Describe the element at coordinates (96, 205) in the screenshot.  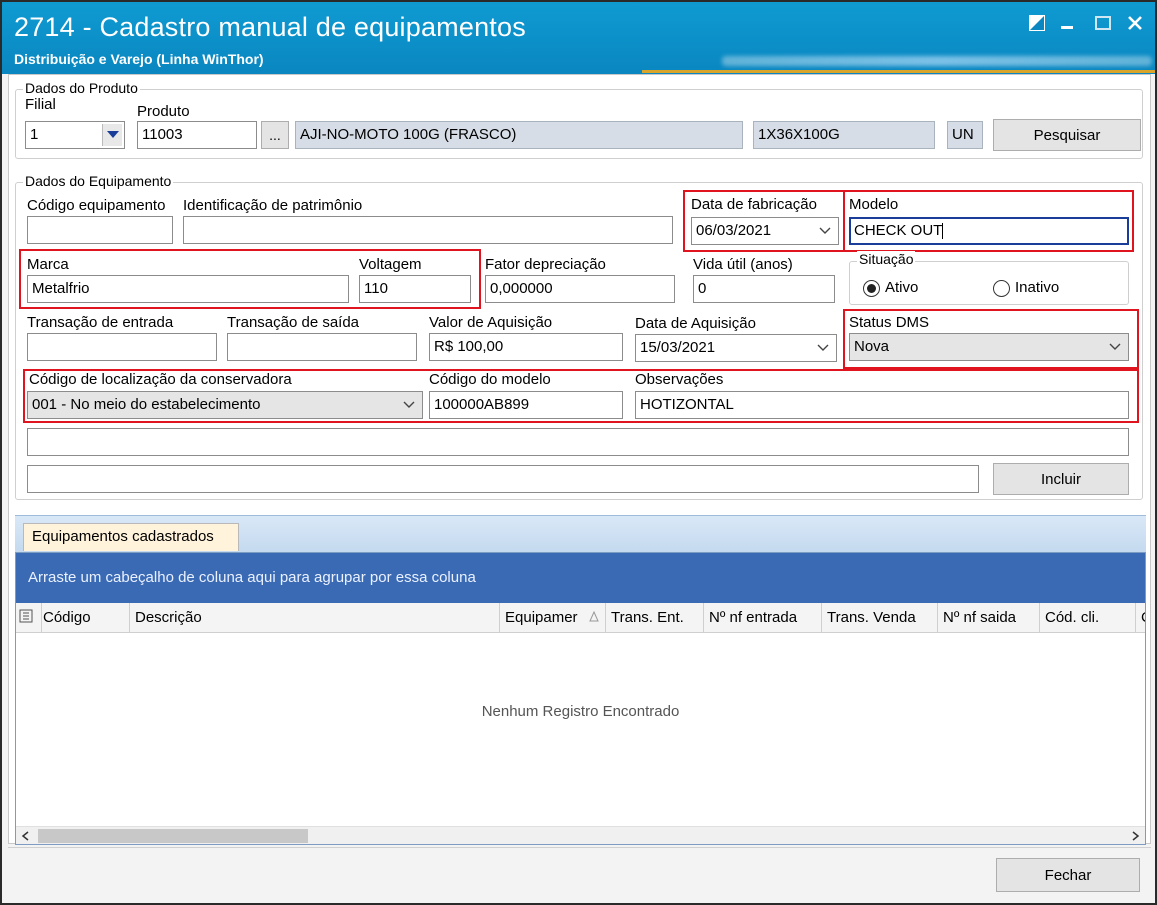
I see `codigo-equipamento-label: Código equipamento` at that location.